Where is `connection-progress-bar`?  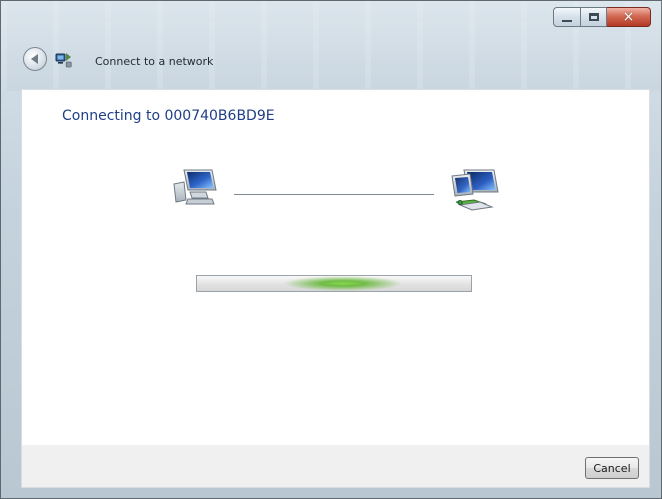
connection-progress-bar is located at coordinates (334, 283).